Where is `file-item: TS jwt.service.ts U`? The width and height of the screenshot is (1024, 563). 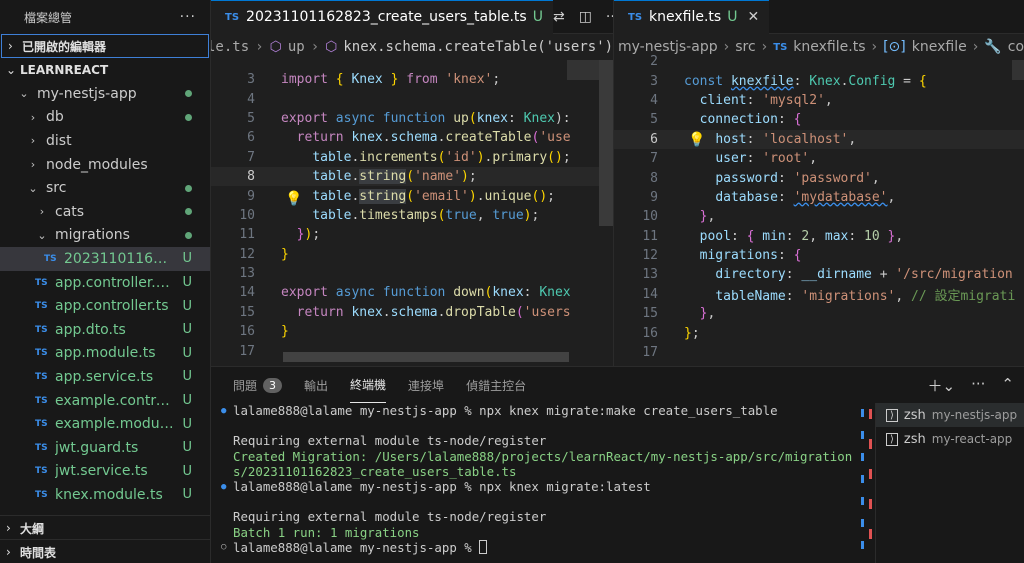 file-item: TS jwt.service.ts U is located at coordinates (105, 472).